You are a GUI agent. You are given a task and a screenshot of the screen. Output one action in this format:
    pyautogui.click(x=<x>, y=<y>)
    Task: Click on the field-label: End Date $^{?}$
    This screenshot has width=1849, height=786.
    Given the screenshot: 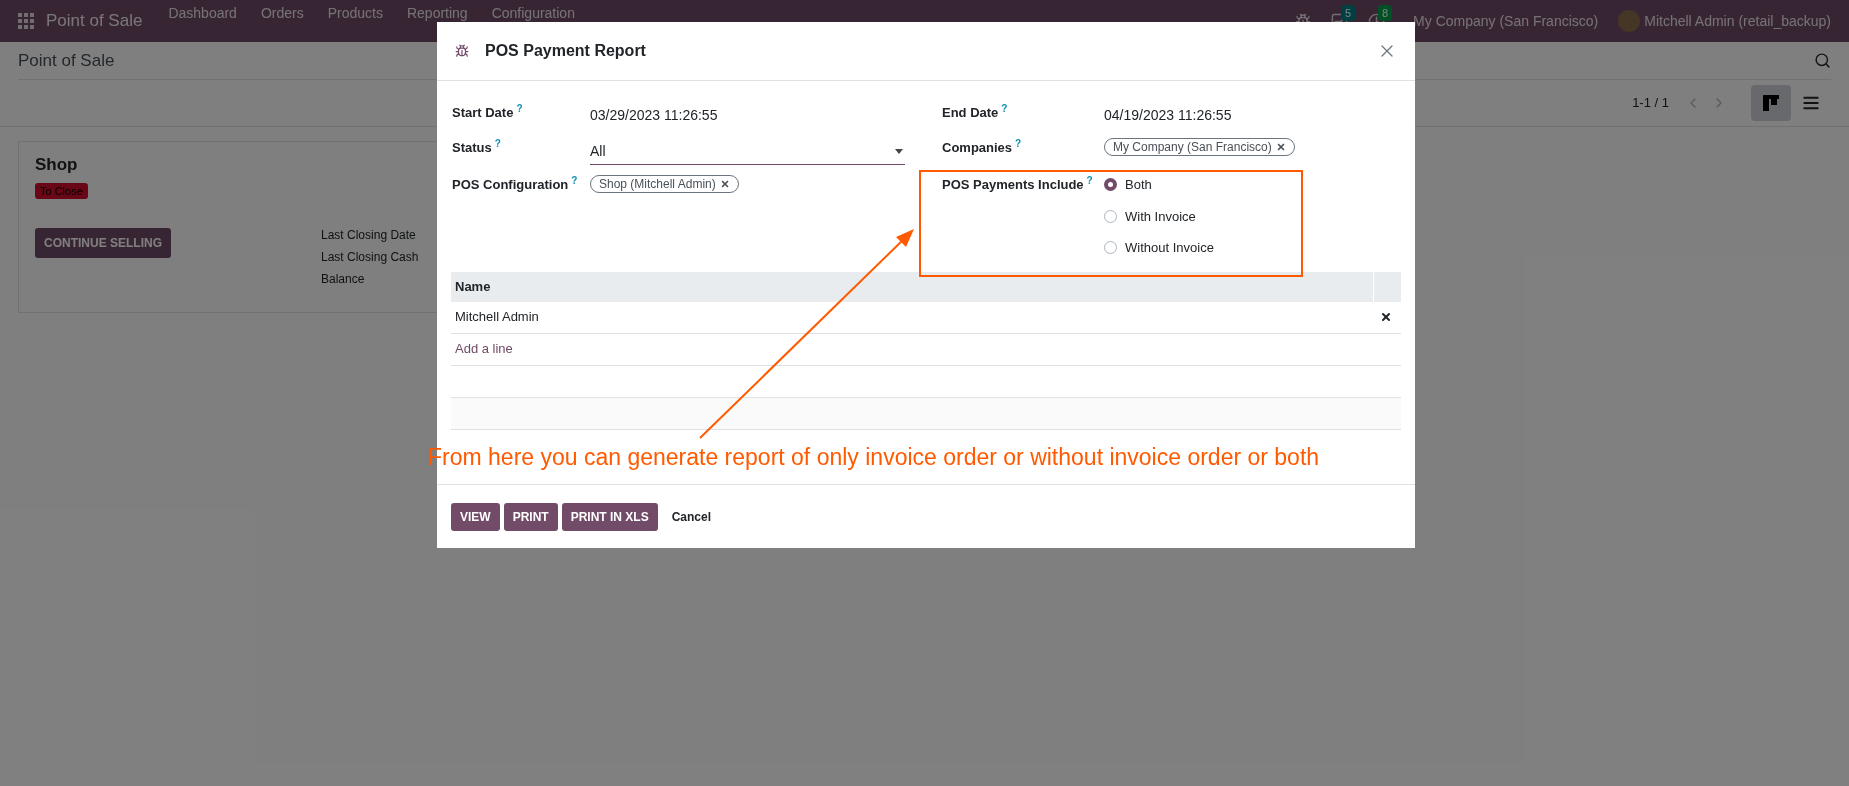 What is the action you would take?
    pyautogui.click(x=975, y=112)
    